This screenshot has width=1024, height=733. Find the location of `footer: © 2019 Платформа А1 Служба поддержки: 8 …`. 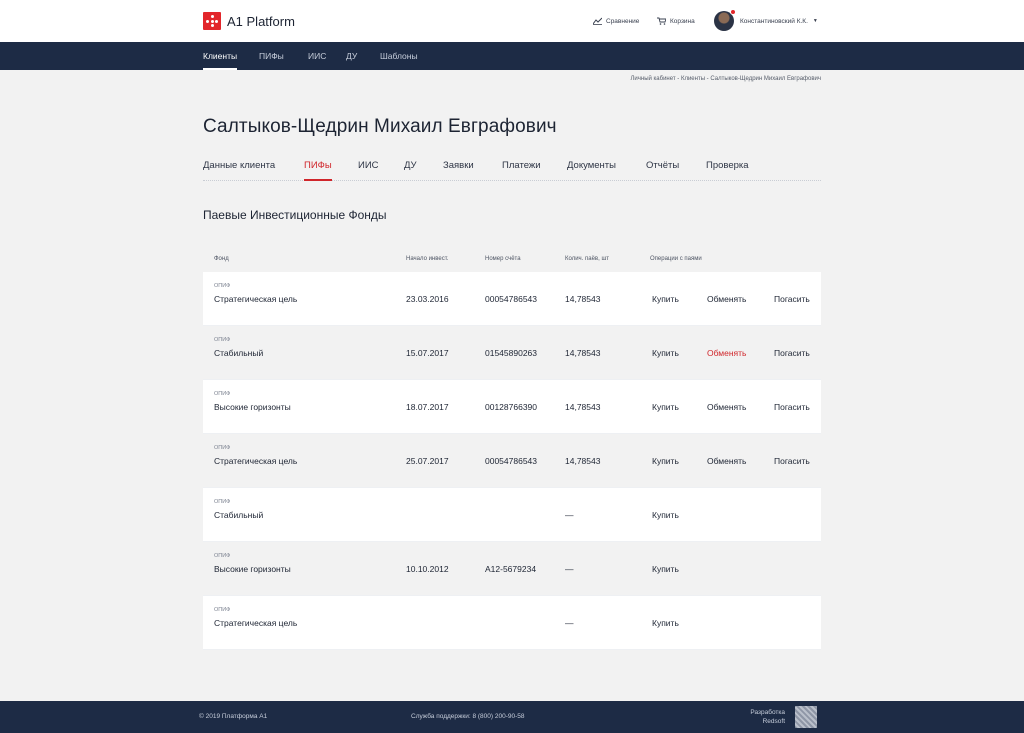

footer: © 2019 Платформа А1 Служба поддержки: 8 … is located at coordinates (512, 717).